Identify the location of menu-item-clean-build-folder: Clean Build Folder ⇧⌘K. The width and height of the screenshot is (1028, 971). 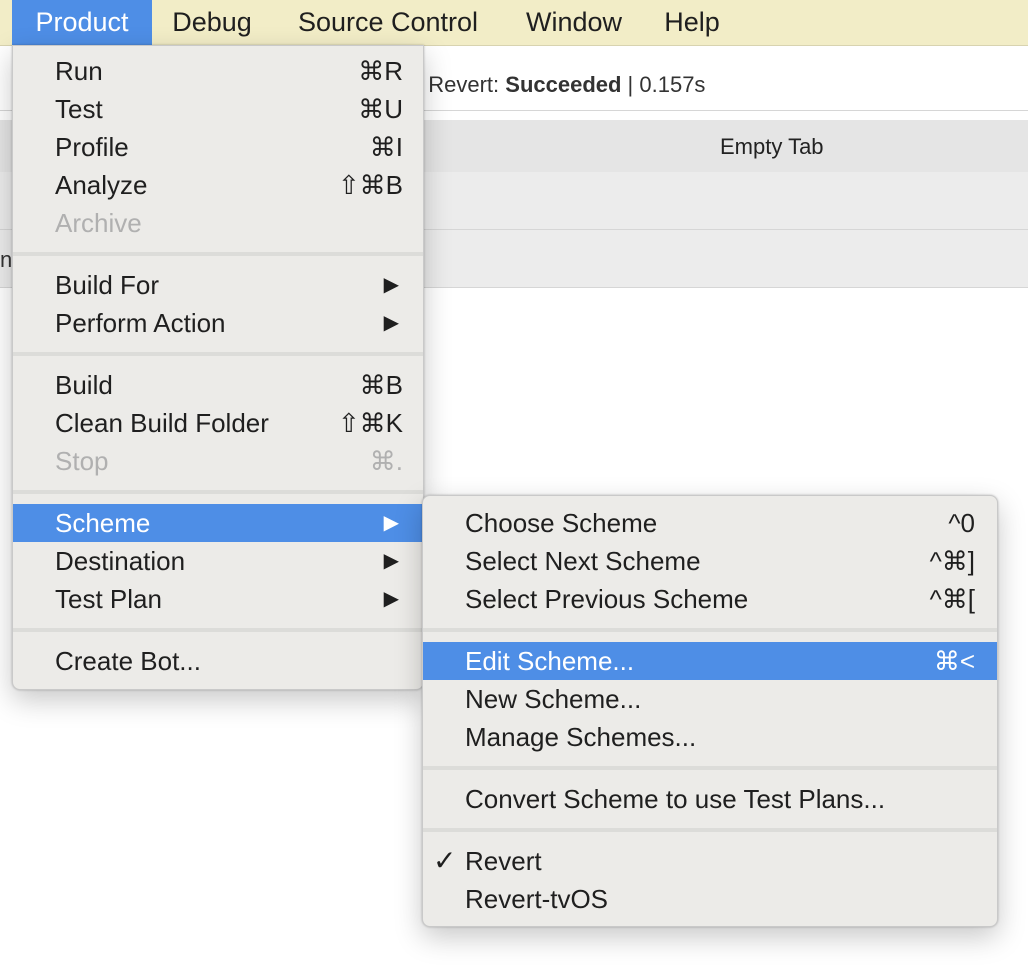
(218, 423).